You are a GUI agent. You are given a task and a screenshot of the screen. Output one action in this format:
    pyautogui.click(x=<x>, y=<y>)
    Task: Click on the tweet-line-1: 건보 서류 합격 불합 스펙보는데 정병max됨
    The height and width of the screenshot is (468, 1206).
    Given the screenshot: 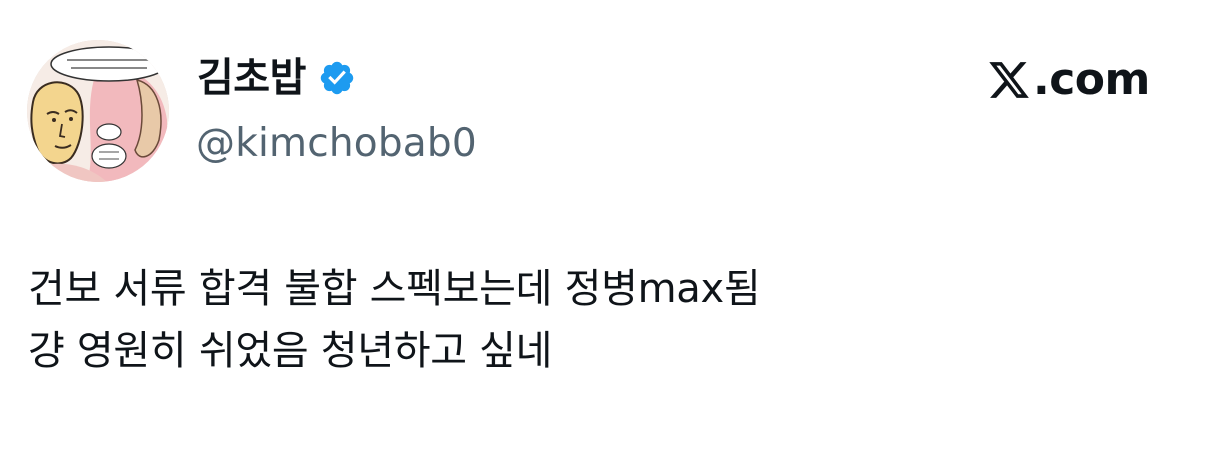 What is the action you would take?
    pyautogui.click(x=394, y=289)
    